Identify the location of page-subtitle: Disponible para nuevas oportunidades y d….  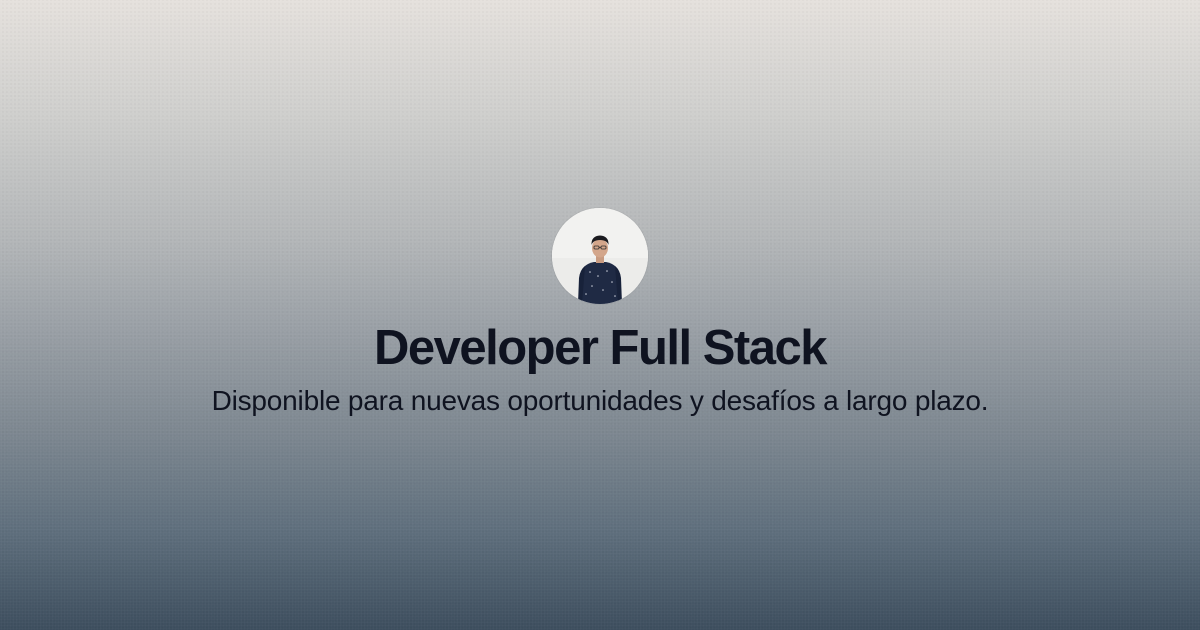
(600, 400).